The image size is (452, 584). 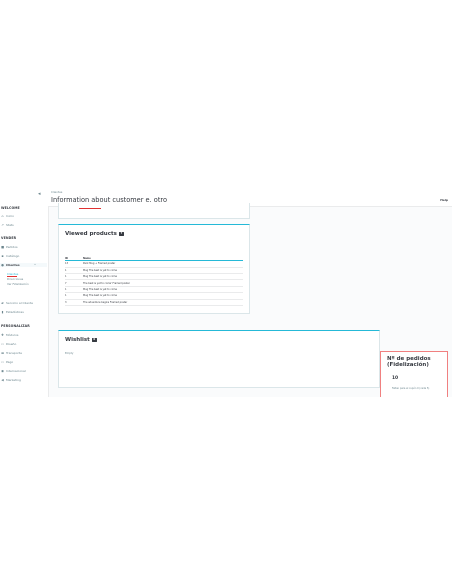 What do you see at coordinates (2, 334) in the screenshot?
I see `puzzle-icon: ✚` at bounding box center [2, 334].